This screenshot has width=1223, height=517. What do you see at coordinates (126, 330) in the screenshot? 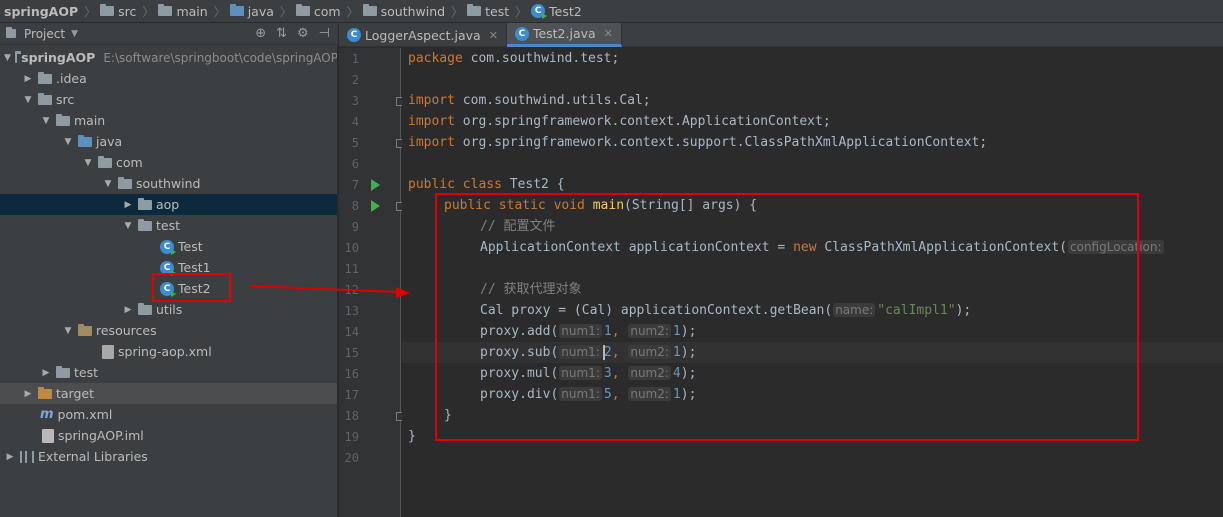
I see `tree-item-label: resources` at bounding box center [126, 330].